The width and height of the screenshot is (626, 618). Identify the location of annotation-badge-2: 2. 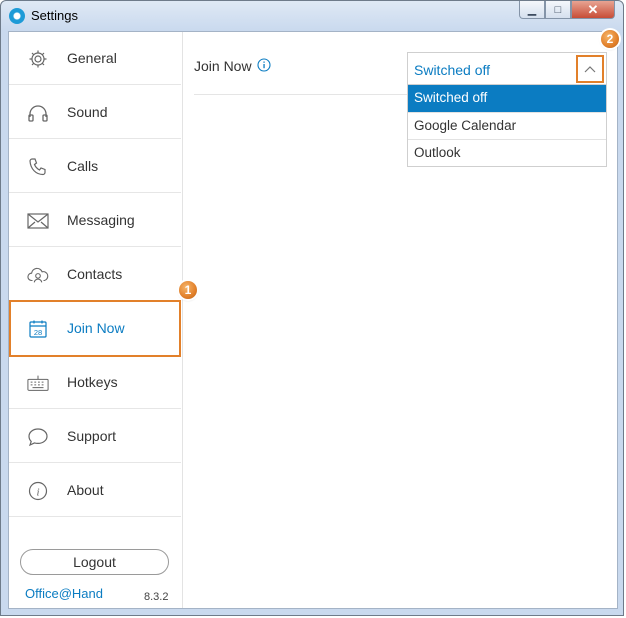
(610, 39).